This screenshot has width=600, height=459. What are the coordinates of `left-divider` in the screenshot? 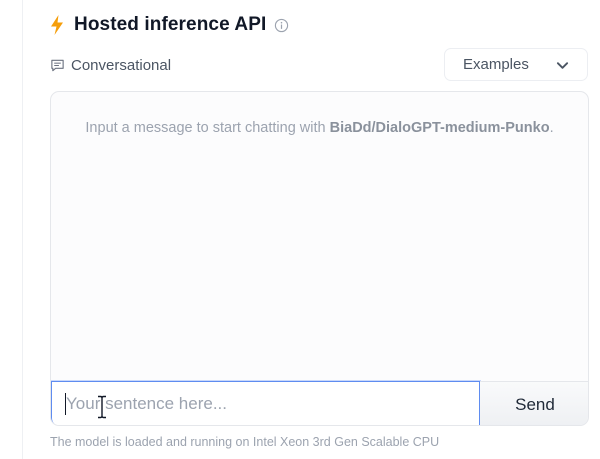 It's located at (22, 229).